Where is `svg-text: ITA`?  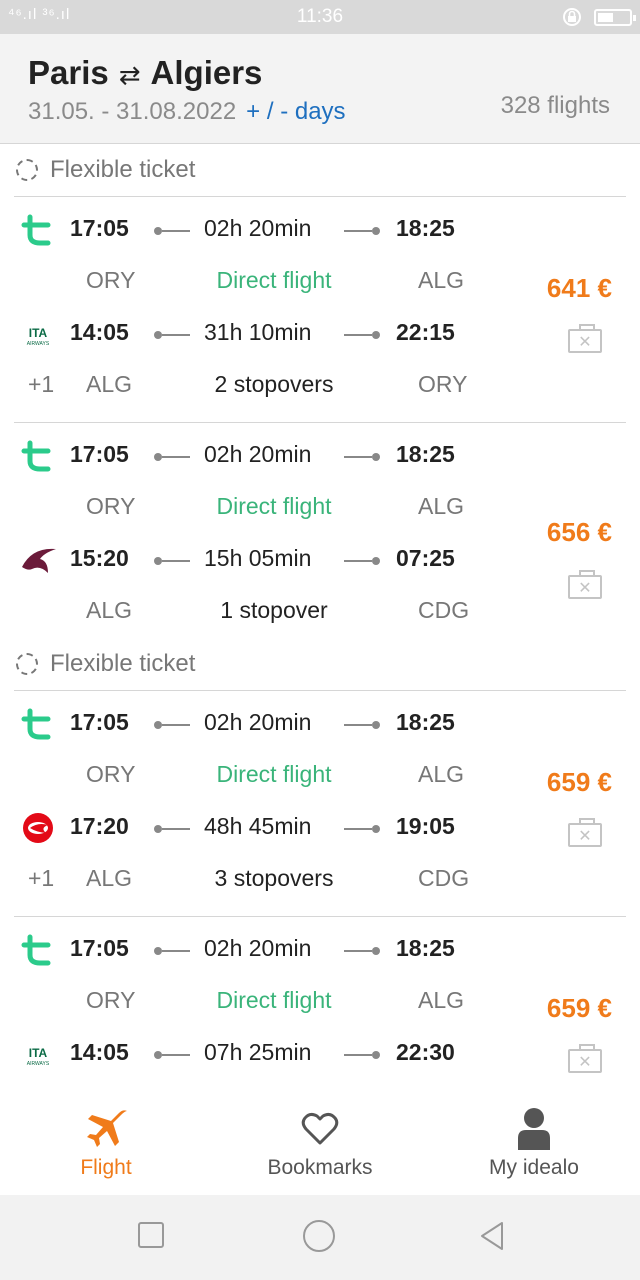 svg-text: ITA is located at coordinates (38, 333).